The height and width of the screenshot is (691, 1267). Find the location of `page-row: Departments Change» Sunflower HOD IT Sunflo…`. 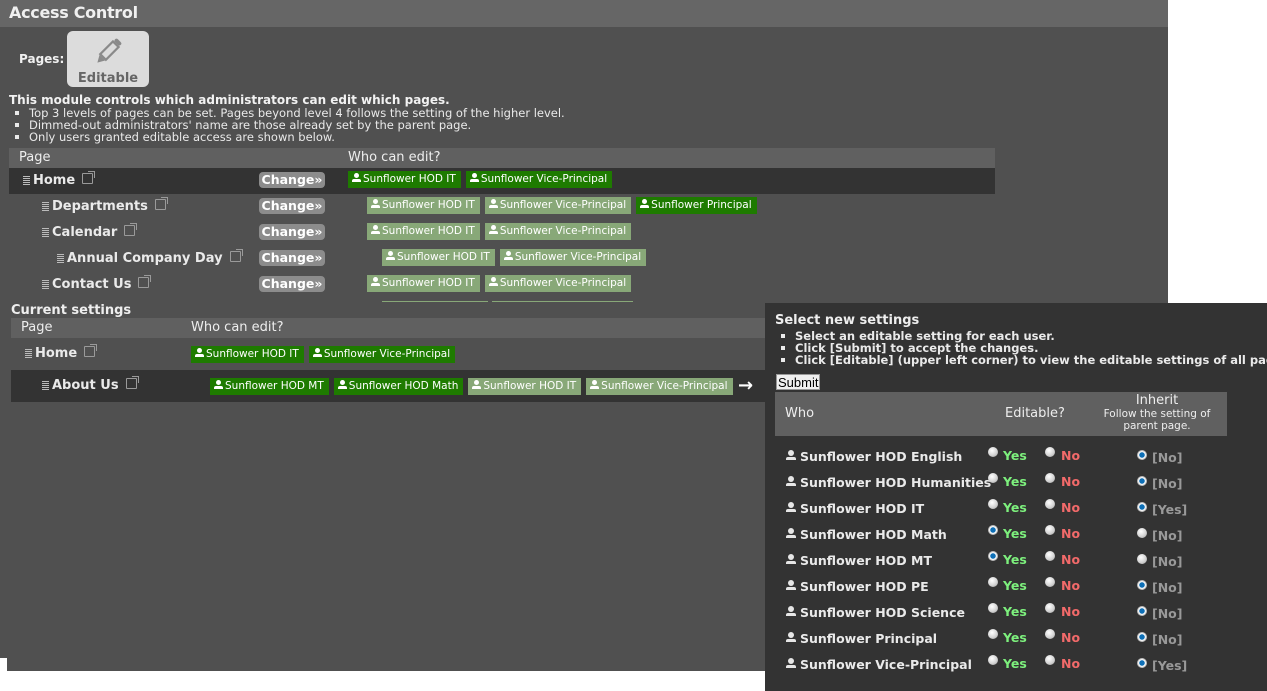

page-row: Departments Change» Sunflower HOD IT Sunflo… is located at coordinates (502, 207).